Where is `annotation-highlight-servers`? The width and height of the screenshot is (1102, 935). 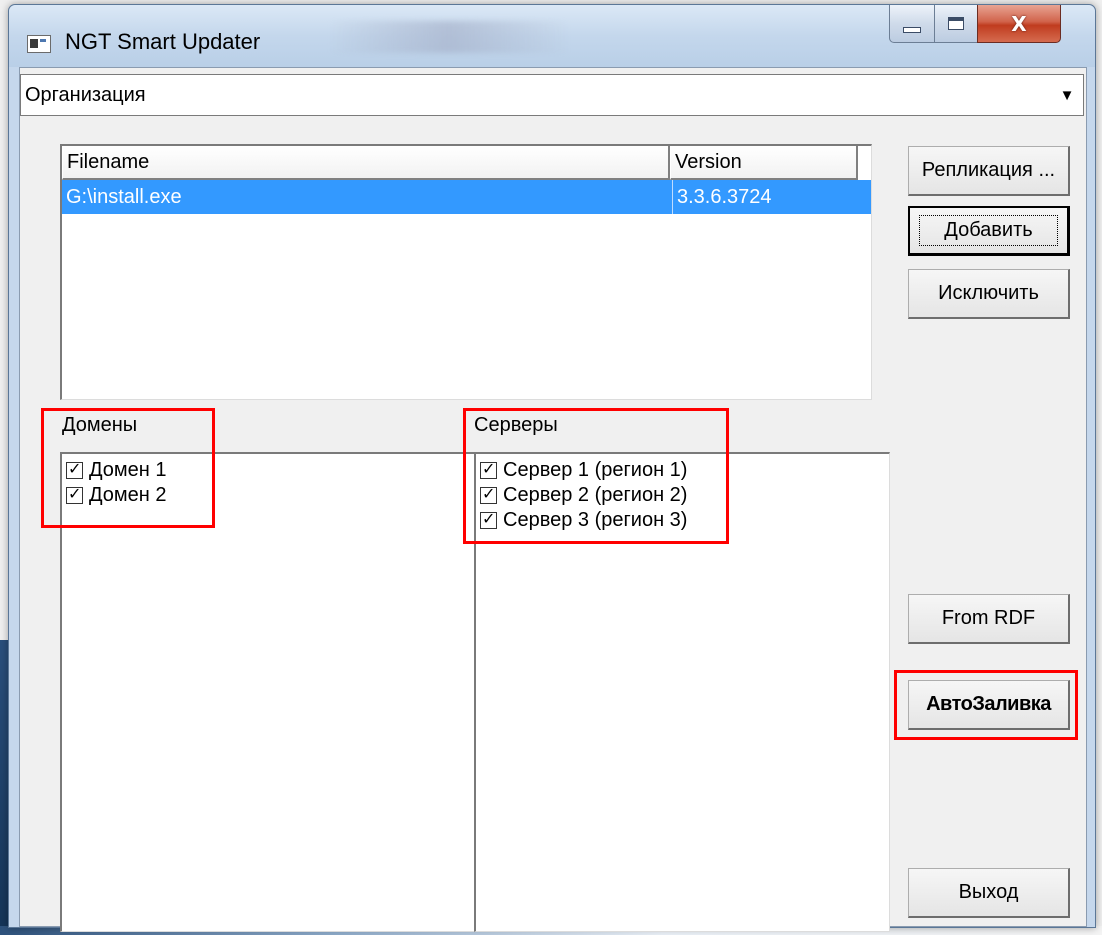
annotation-highlight-servers is located at coordinates (596, 476).